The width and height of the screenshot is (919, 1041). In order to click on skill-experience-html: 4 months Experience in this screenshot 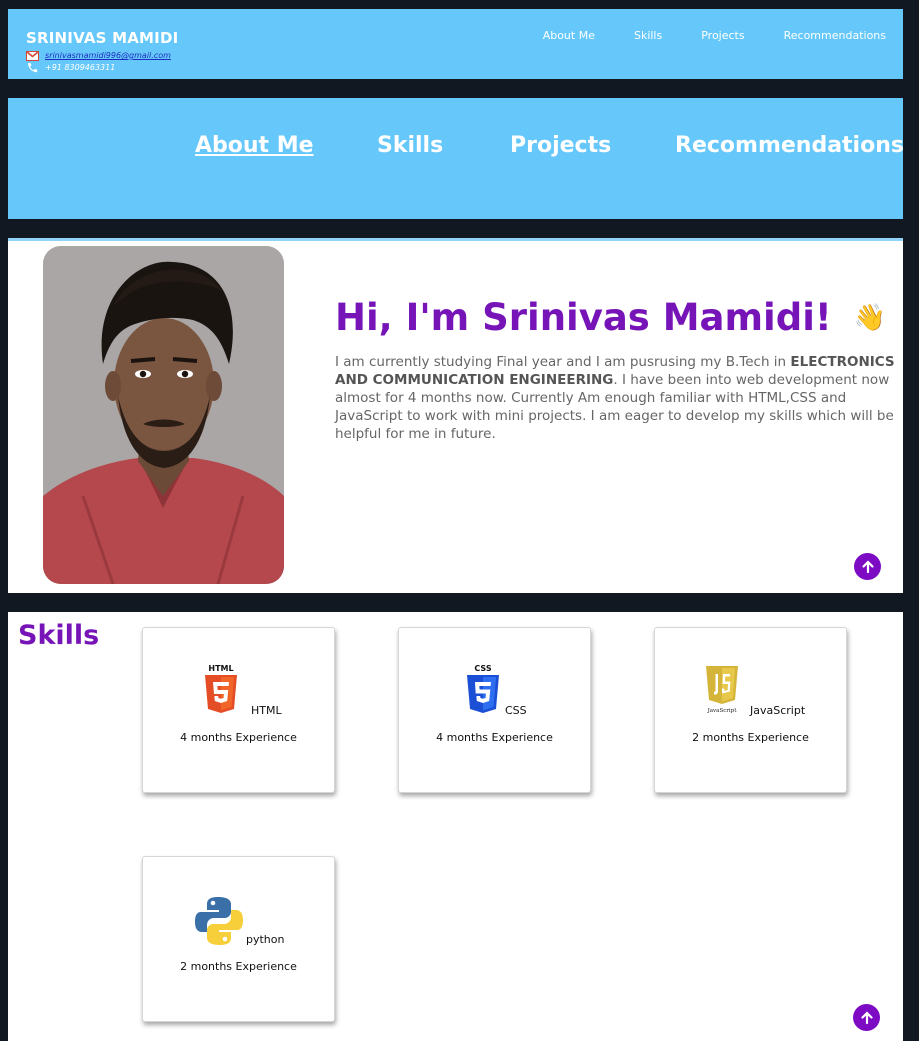, I will do `click(238, 737)`.